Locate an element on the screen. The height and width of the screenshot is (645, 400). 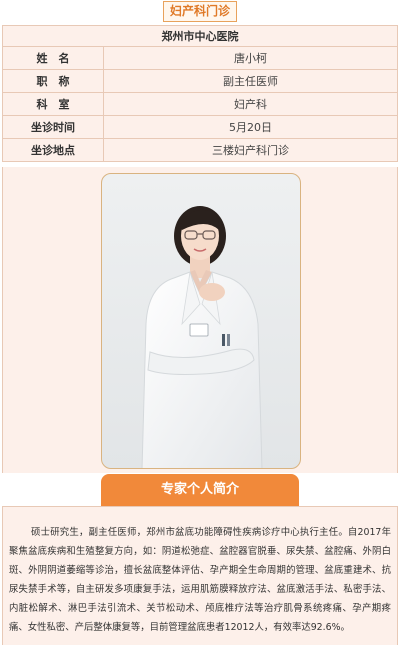
expert-intro-header: 专家个人简介 is located at coordinates (200, 490).